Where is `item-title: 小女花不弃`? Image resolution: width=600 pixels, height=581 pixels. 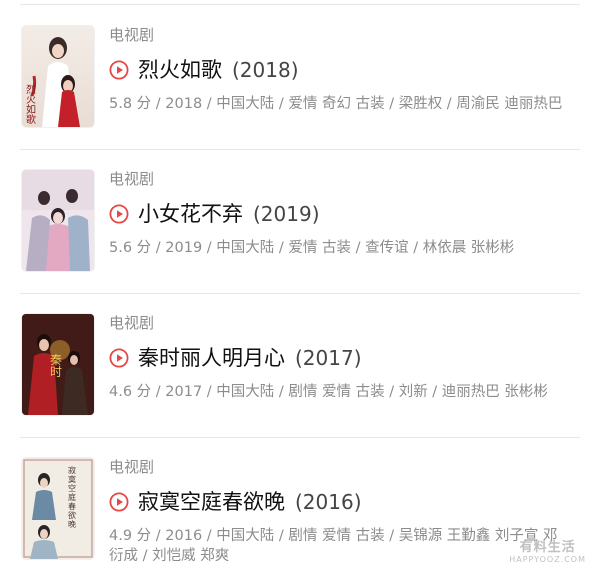
item-title: 小女花不弃 is located at coordinates (190, 214).